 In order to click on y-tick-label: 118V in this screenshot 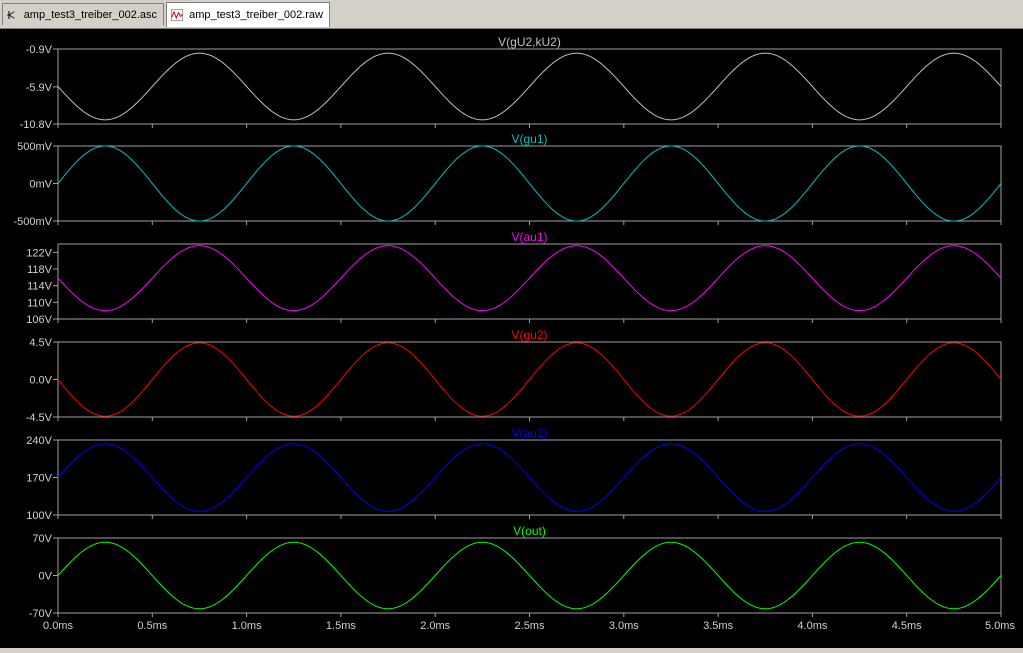, I will do `click(40, 270)`.